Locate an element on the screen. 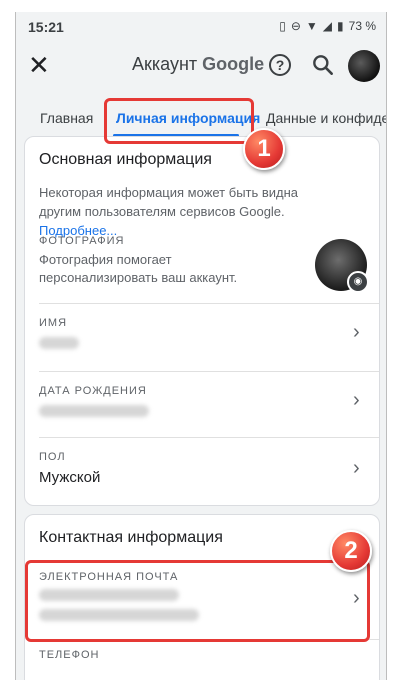  contact-info-title: Контактная информация is located at coordinates (131, 537).